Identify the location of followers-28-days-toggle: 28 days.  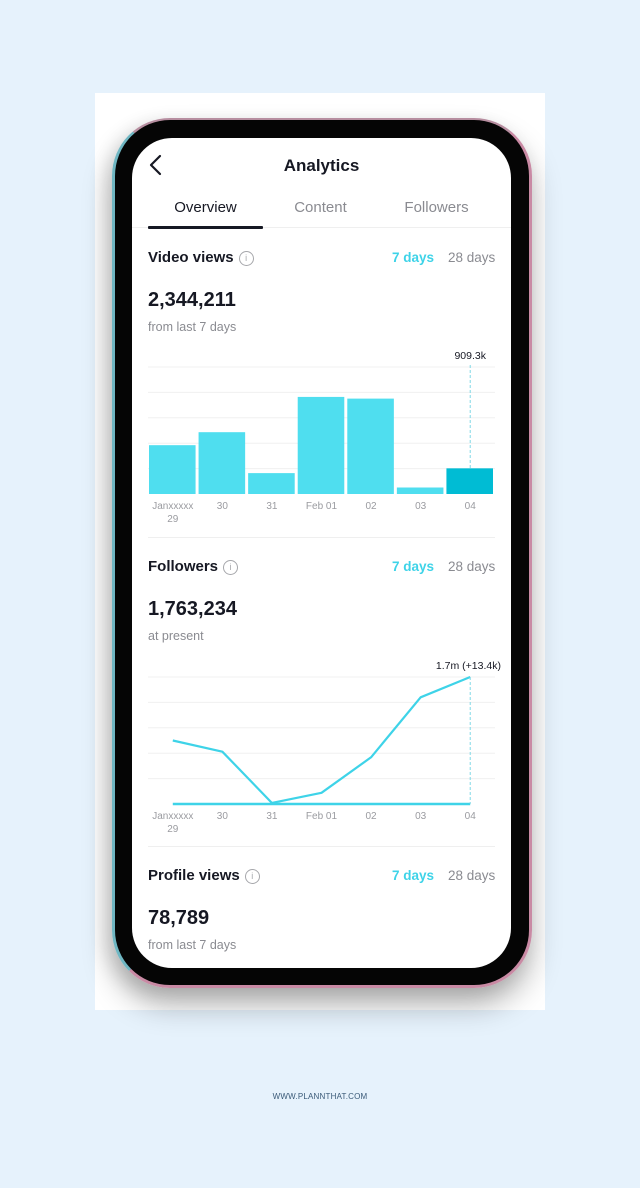
(471, 566).